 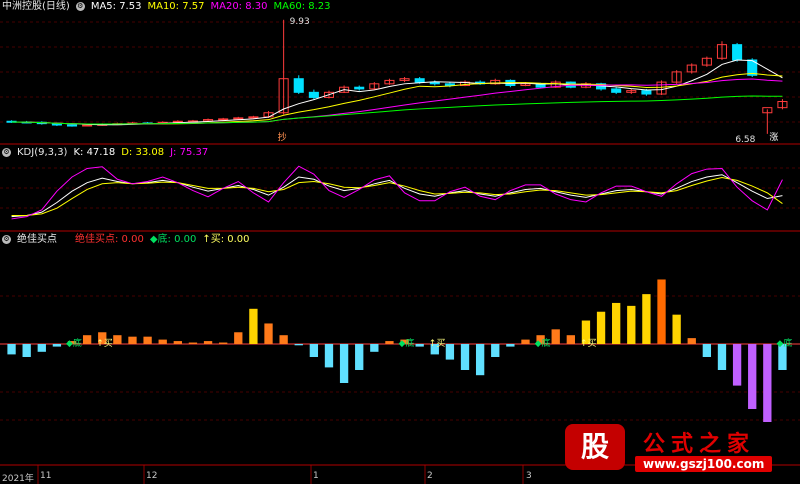 What do you see at coordinates (773, 137) in the screenshot?
I see `tag-sell: 涨` at bounding box center [773, 137].